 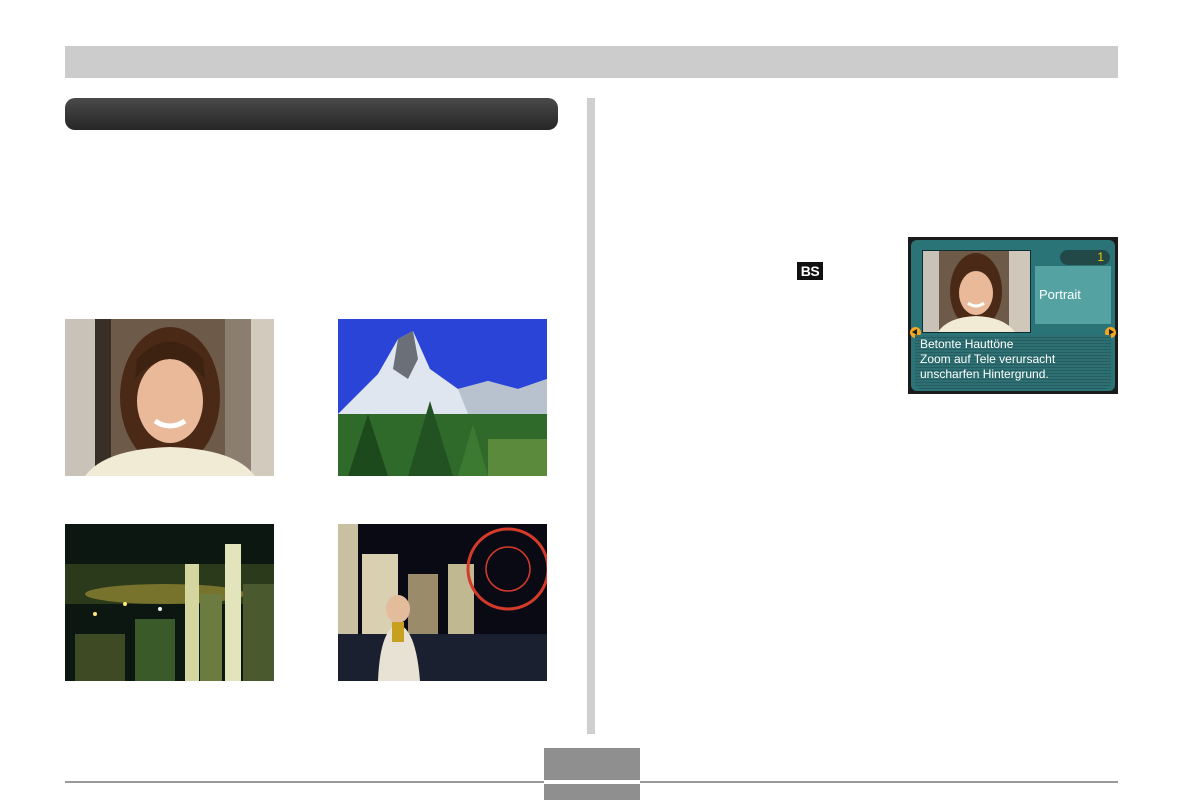 What do you see at coordinates (976, 291) in the screenshot?
I see `lcd-thumbnail` at bounding box center [976, 291].